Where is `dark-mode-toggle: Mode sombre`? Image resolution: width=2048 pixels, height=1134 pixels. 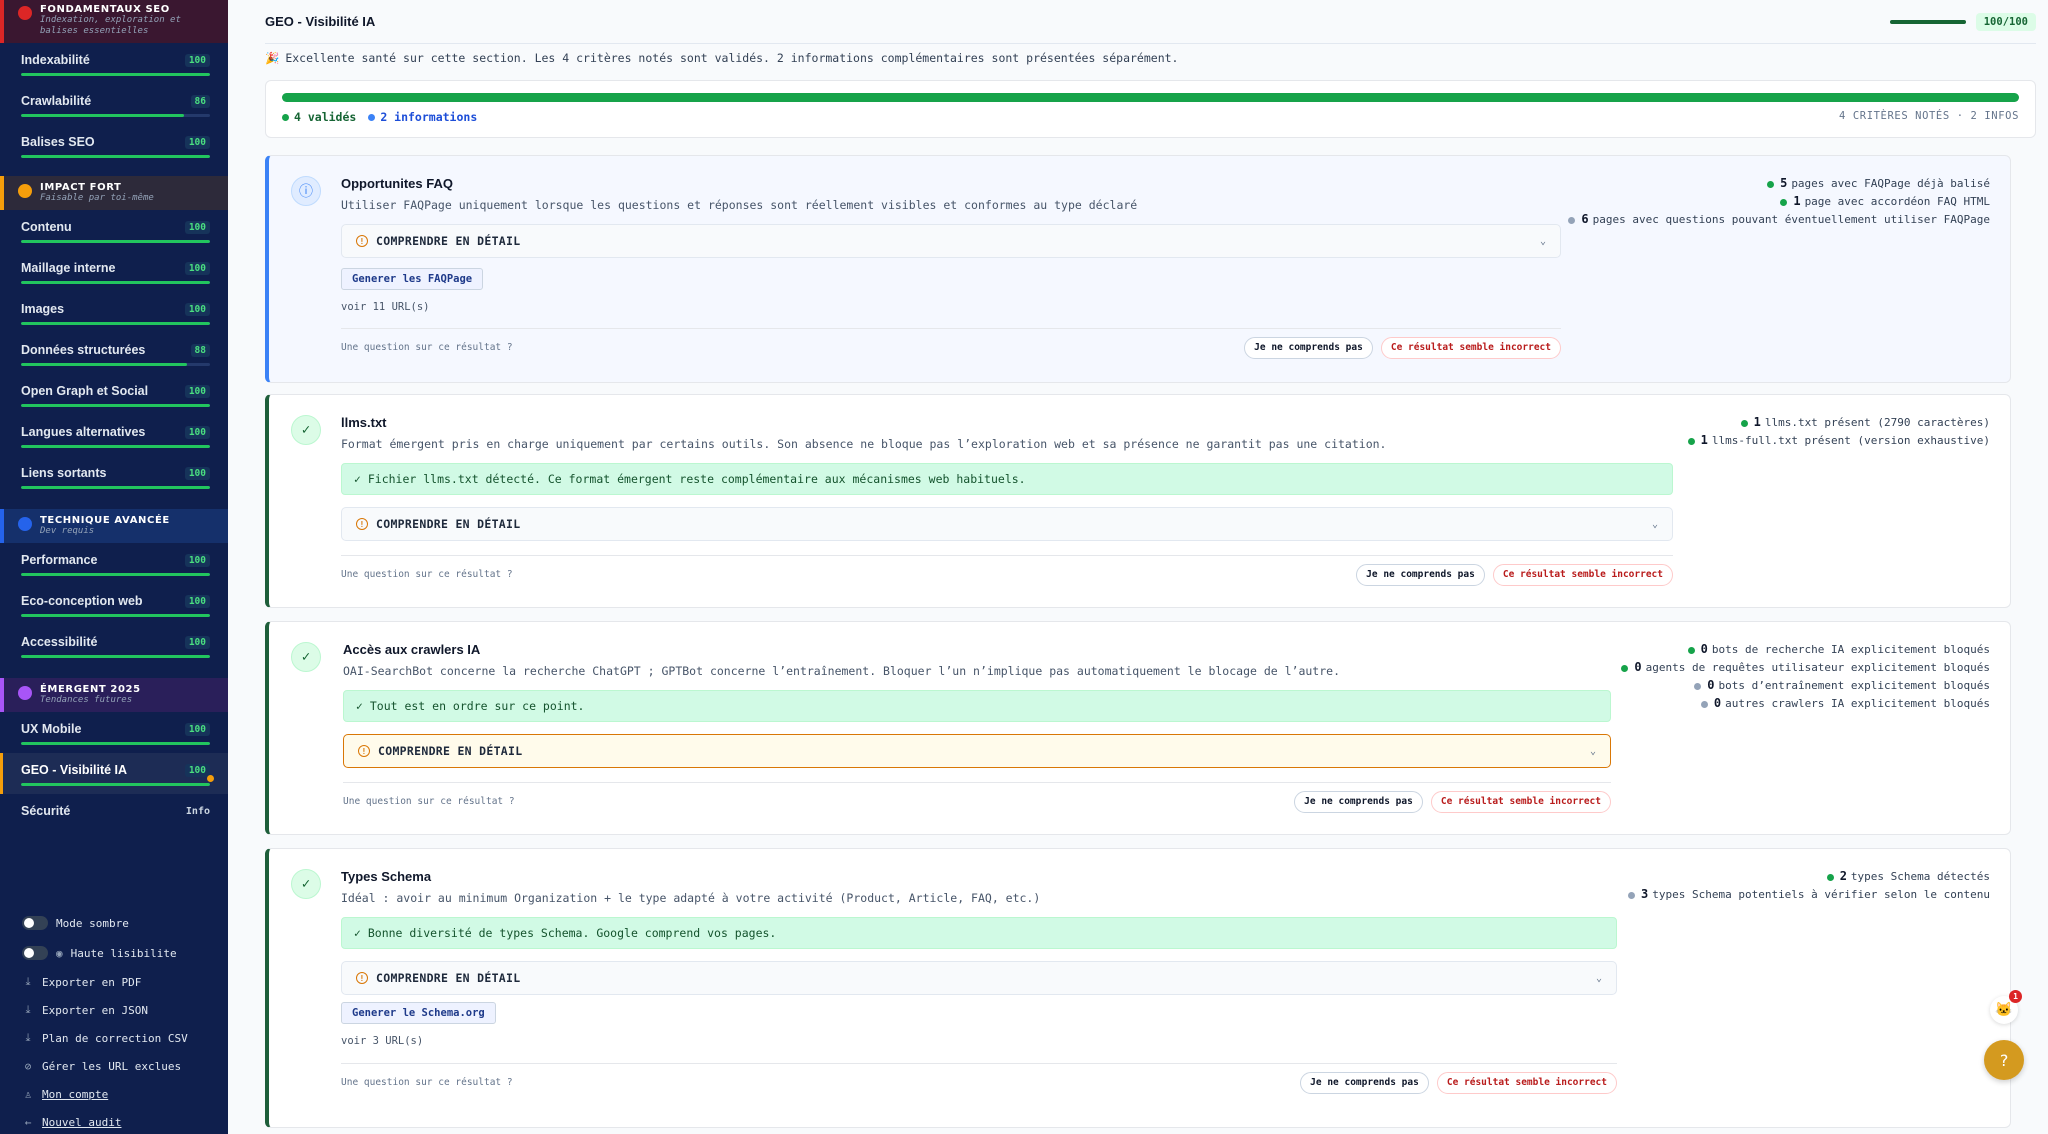 dark-mode-toggle: Mode sombre is located at coordinates (114, 923).